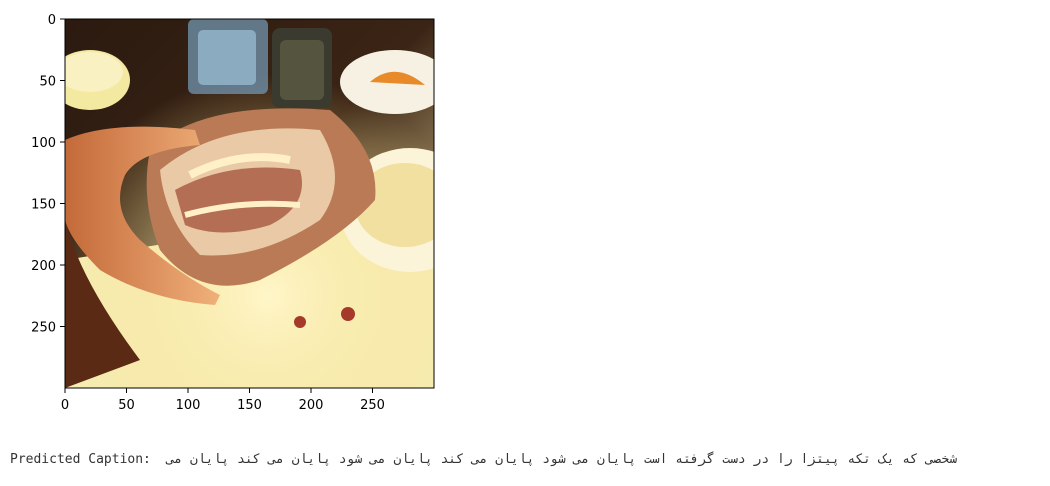 This screenshot has width=1050, height=486. I want to click on x-tick-label: 200, so click(311, 405).